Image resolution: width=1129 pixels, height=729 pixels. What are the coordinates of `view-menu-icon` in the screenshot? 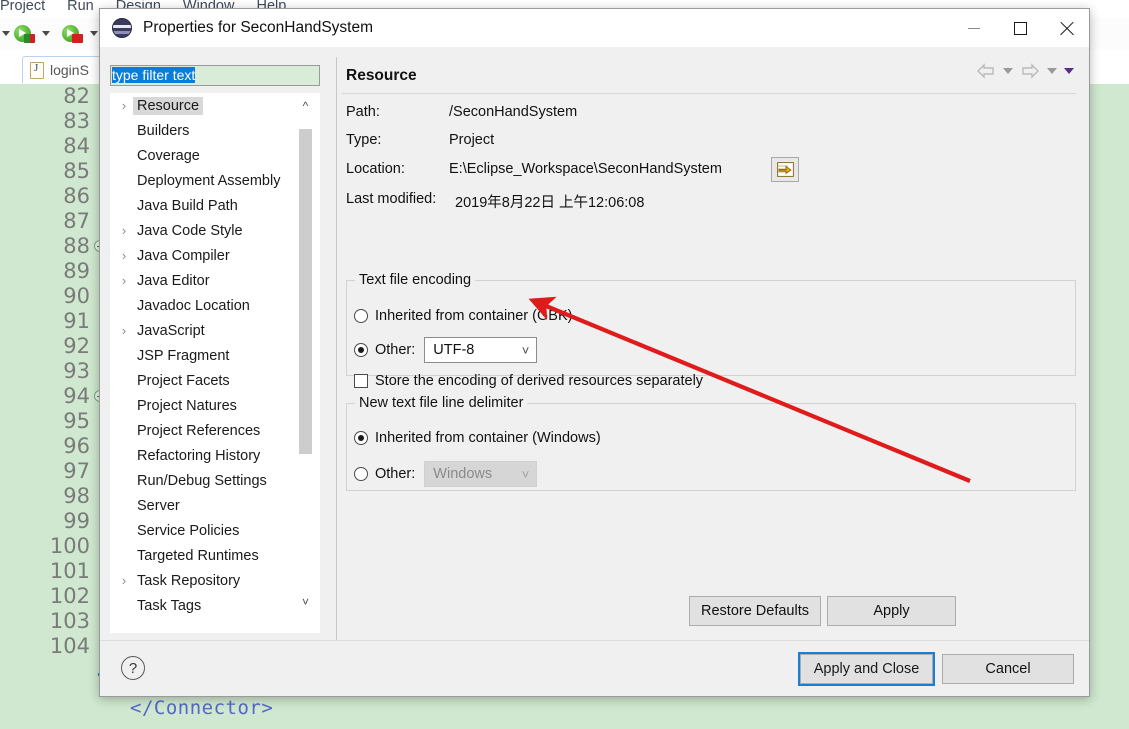 It's located at (1069, 71).